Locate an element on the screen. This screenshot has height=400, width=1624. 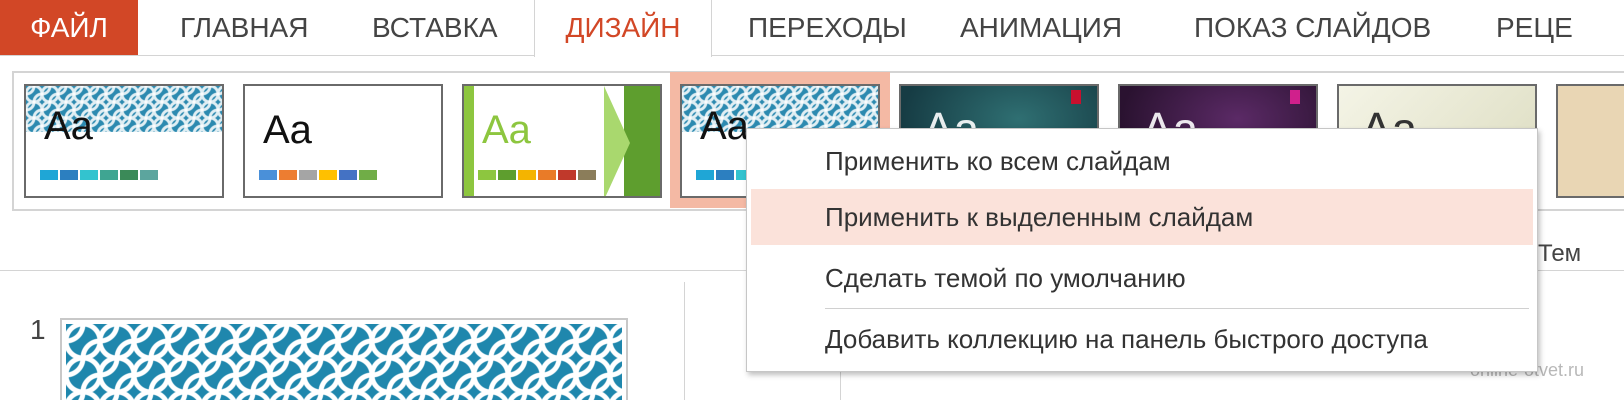
tab-animations: АНИМАЦИЯ is located at coordinates (1041, 28).